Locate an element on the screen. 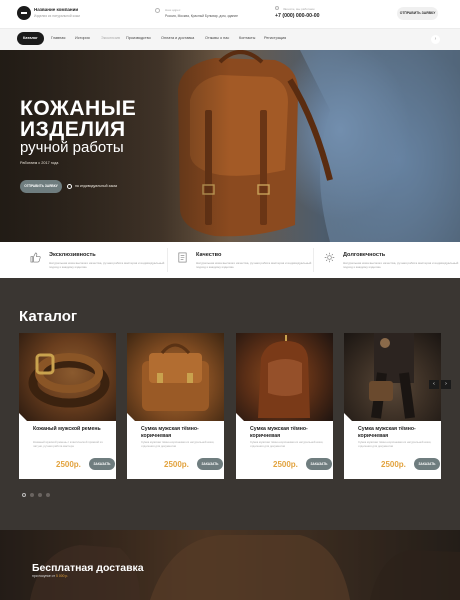  address-label: Наш адрес is located at coordinates (173, 10).